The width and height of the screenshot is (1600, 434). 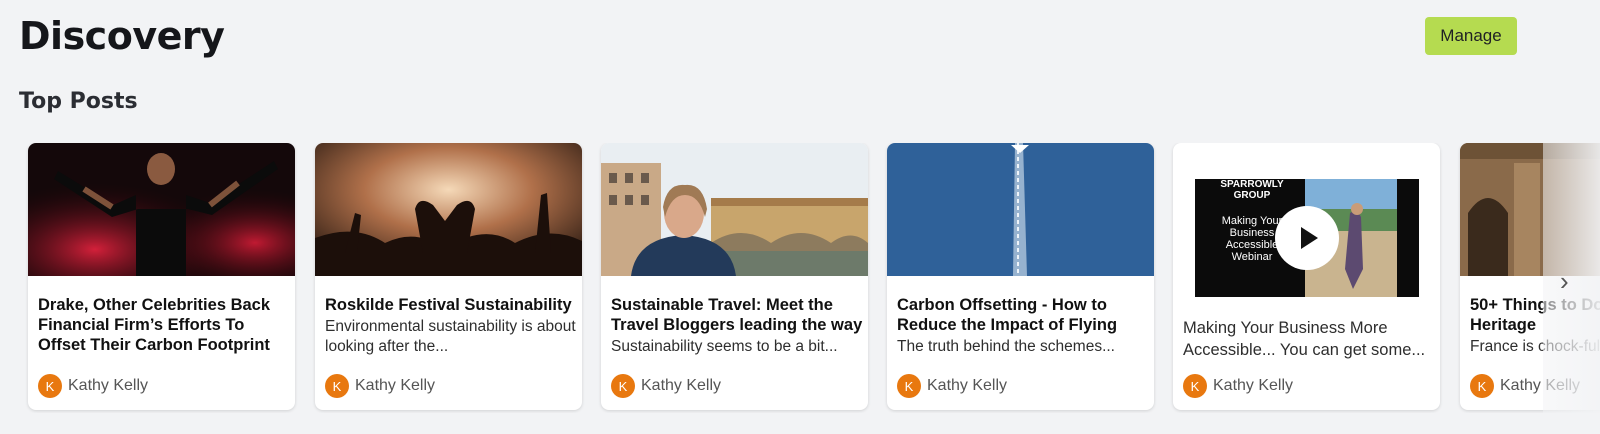 I want to click on post-title: Roskilde Festival Sustainability, so click(x=451, y=305).